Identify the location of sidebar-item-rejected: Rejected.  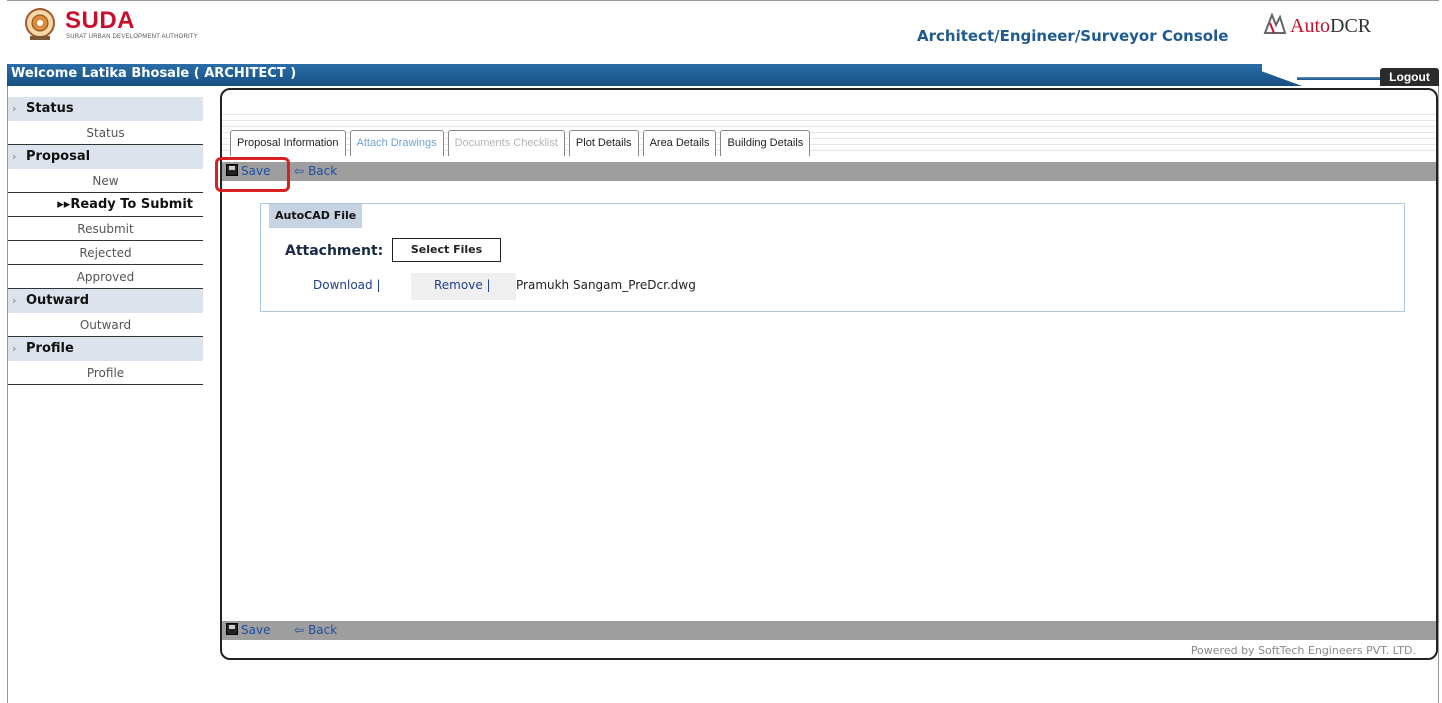
(105, 253).